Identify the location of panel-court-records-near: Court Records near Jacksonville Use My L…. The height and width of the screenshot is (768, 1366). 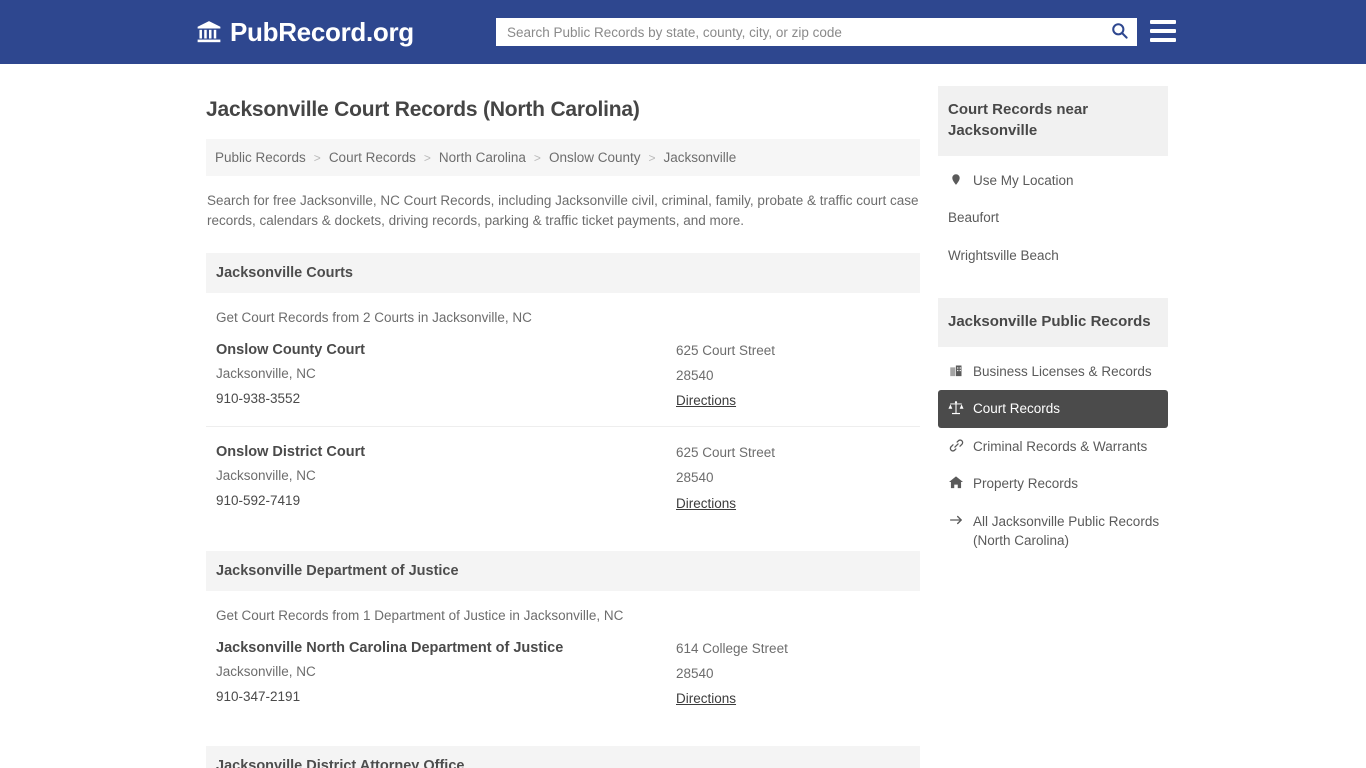
(1053, 180).